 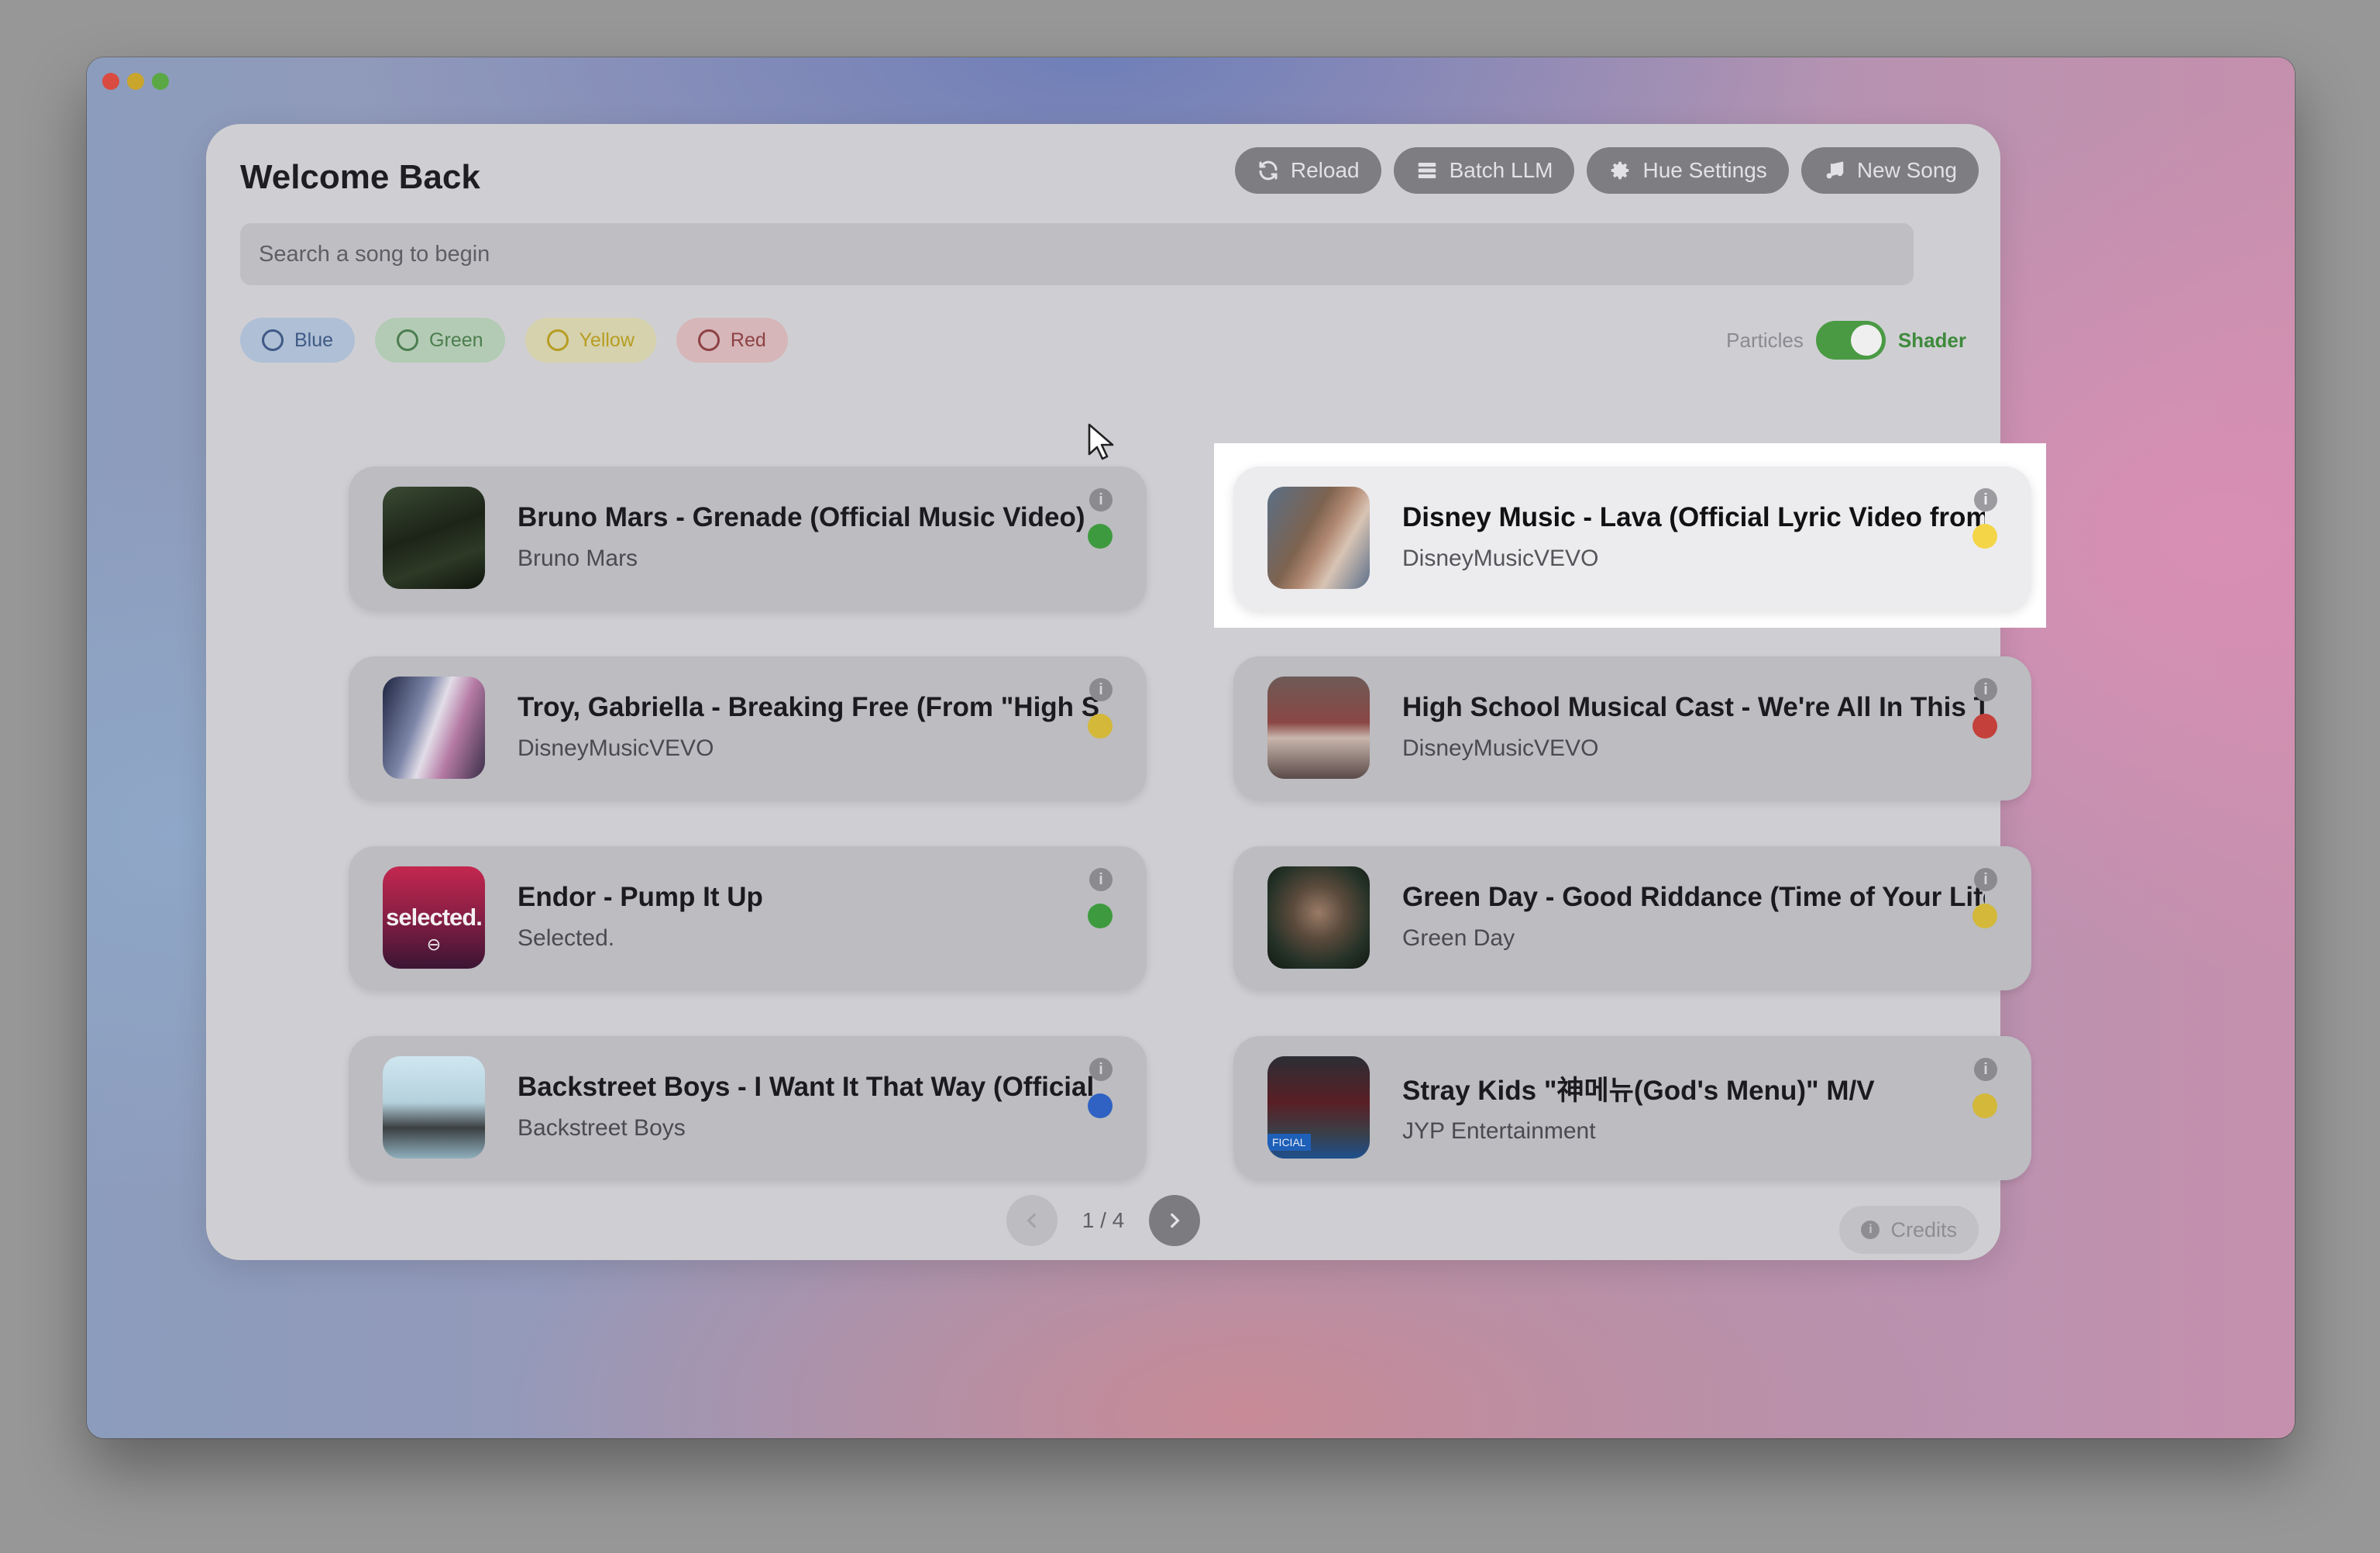 I want to click on hue-settings-label: Hue Settings, so click(x=1704, y=170).